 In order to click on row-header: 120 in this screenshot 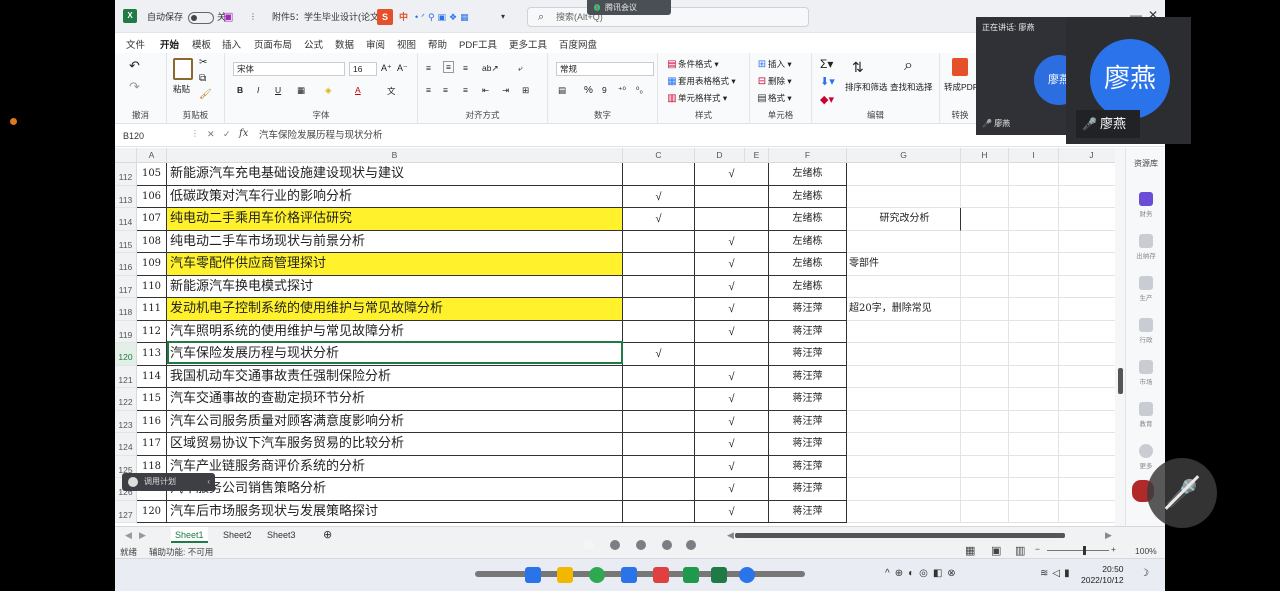, I will do `click(126, 354)`.